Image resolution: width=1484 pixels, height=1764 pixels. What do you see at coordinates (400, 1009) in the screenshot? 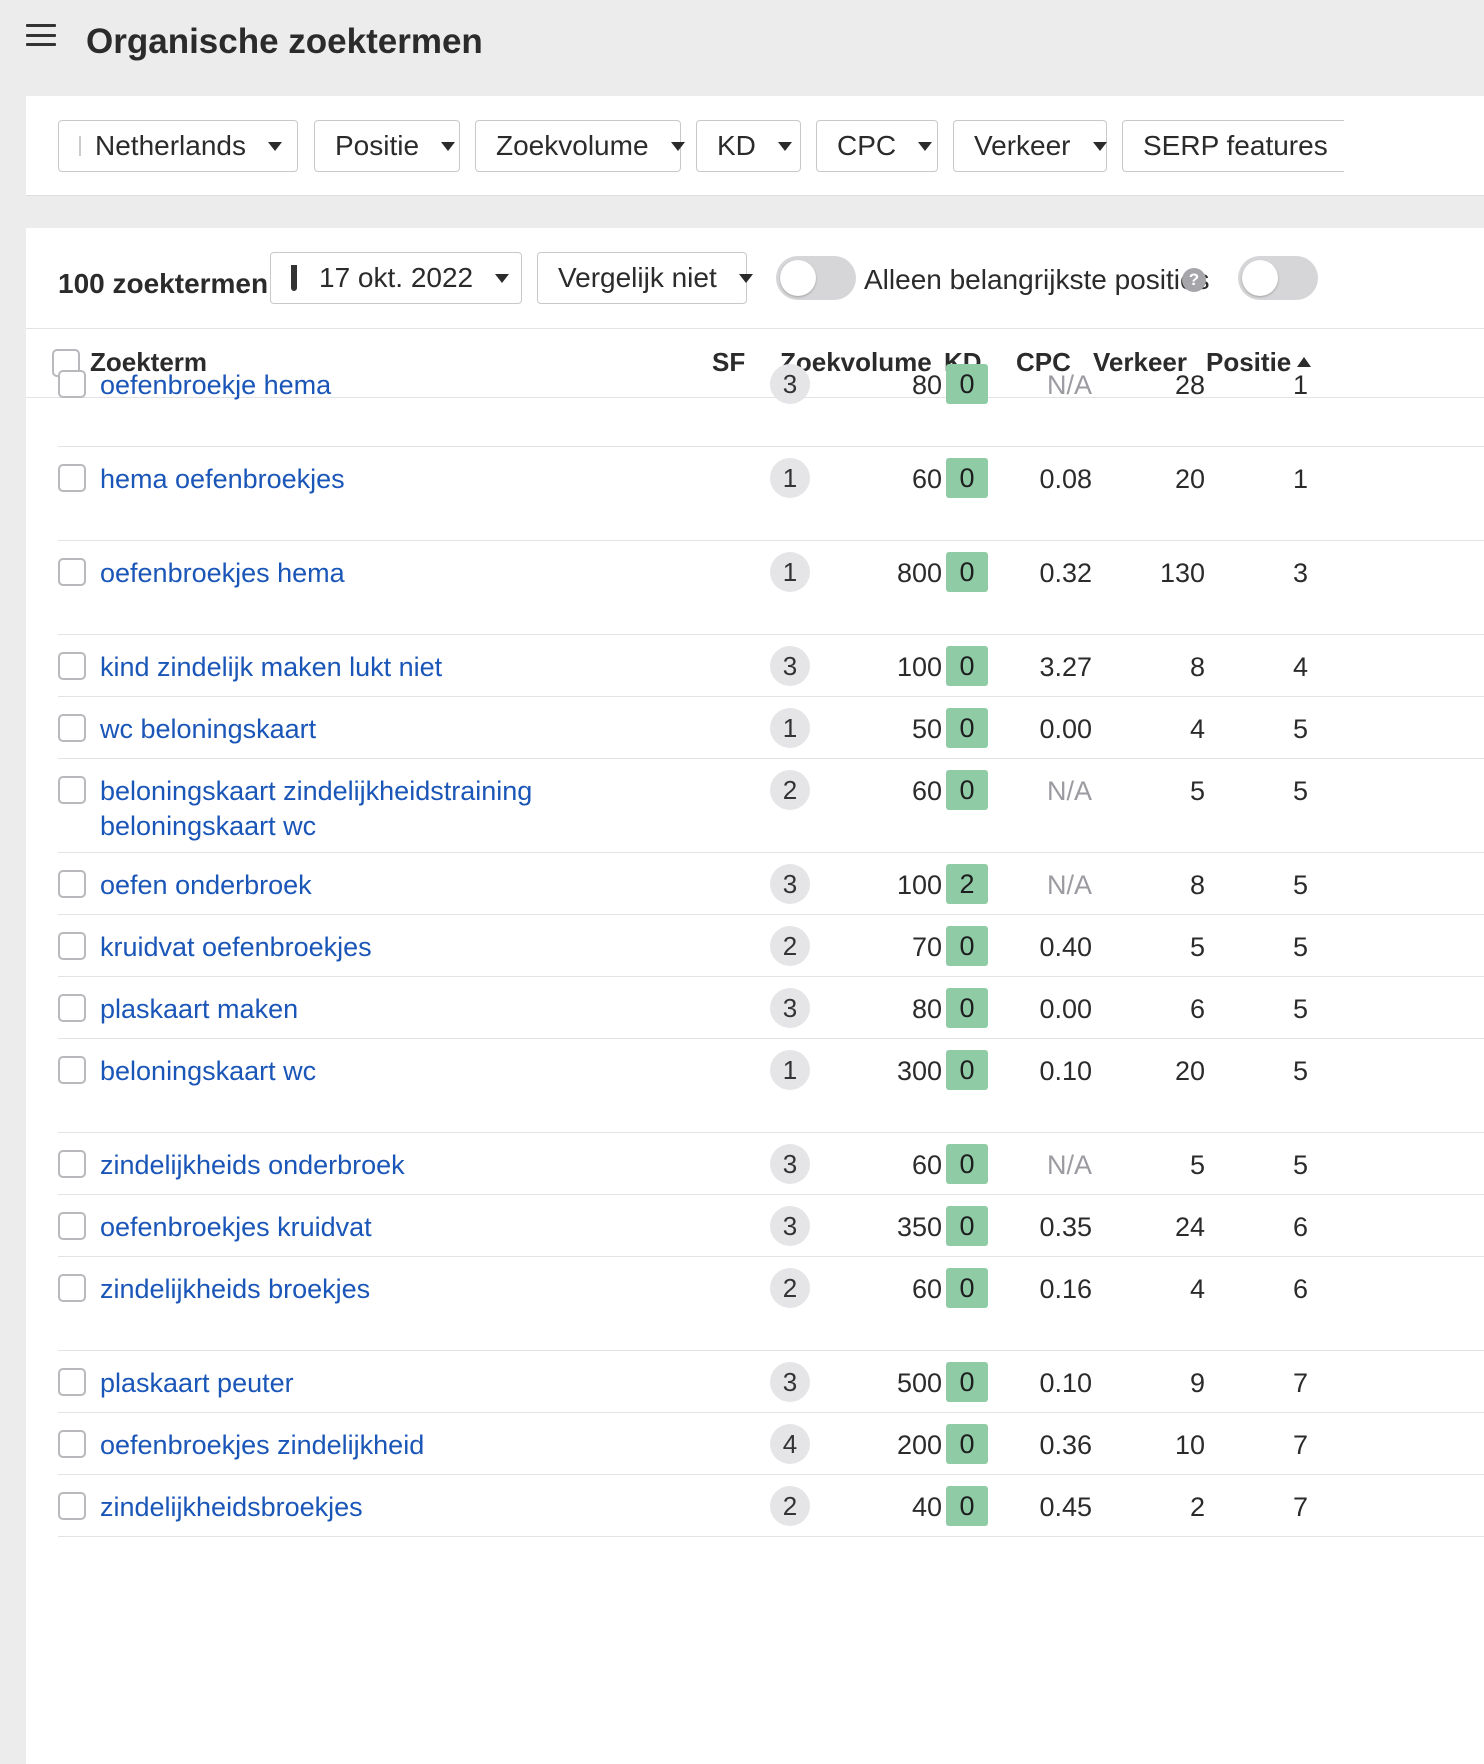
I see `keyword-link: plaskaart maken` at bounding box center [400, 1009].